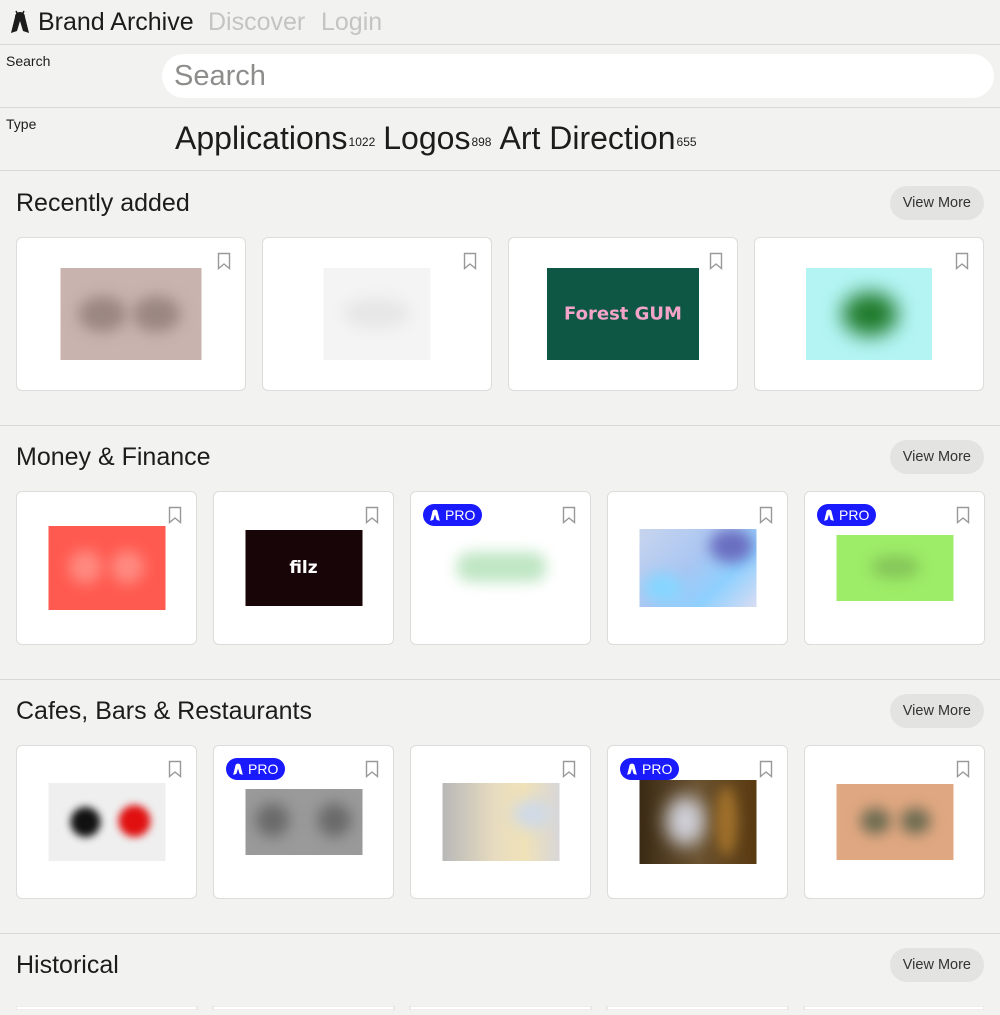 This screenshot has width=1000, height=1015. I want to click on type-filter-name: Art Direction, so click(587, 138).